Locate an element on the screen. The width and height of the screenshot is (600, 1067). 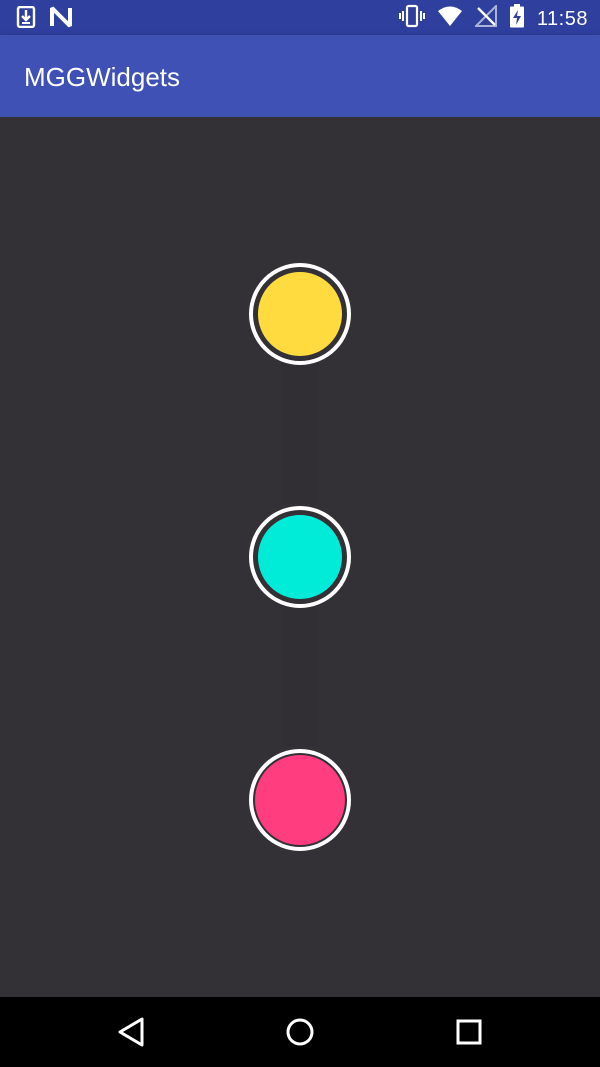
status-left-icons is located at coordinates (44, 19).